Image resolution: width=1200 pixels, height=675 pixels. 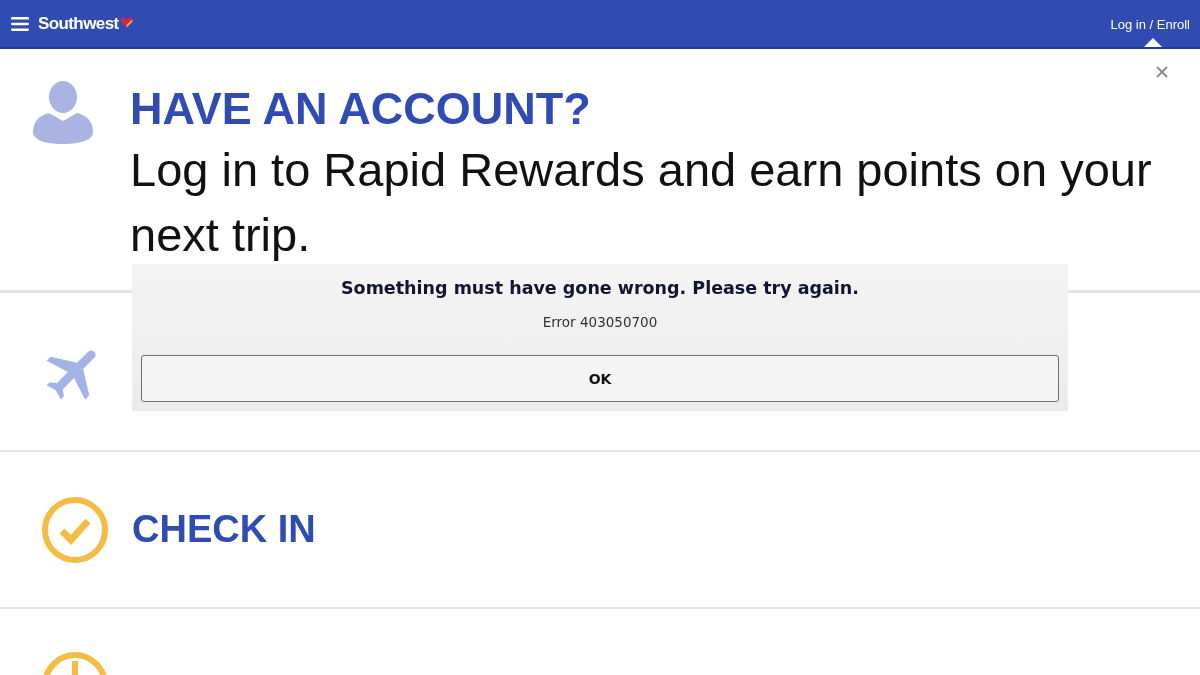 I want to click on caret-icon, so click(x=1153, y=42).